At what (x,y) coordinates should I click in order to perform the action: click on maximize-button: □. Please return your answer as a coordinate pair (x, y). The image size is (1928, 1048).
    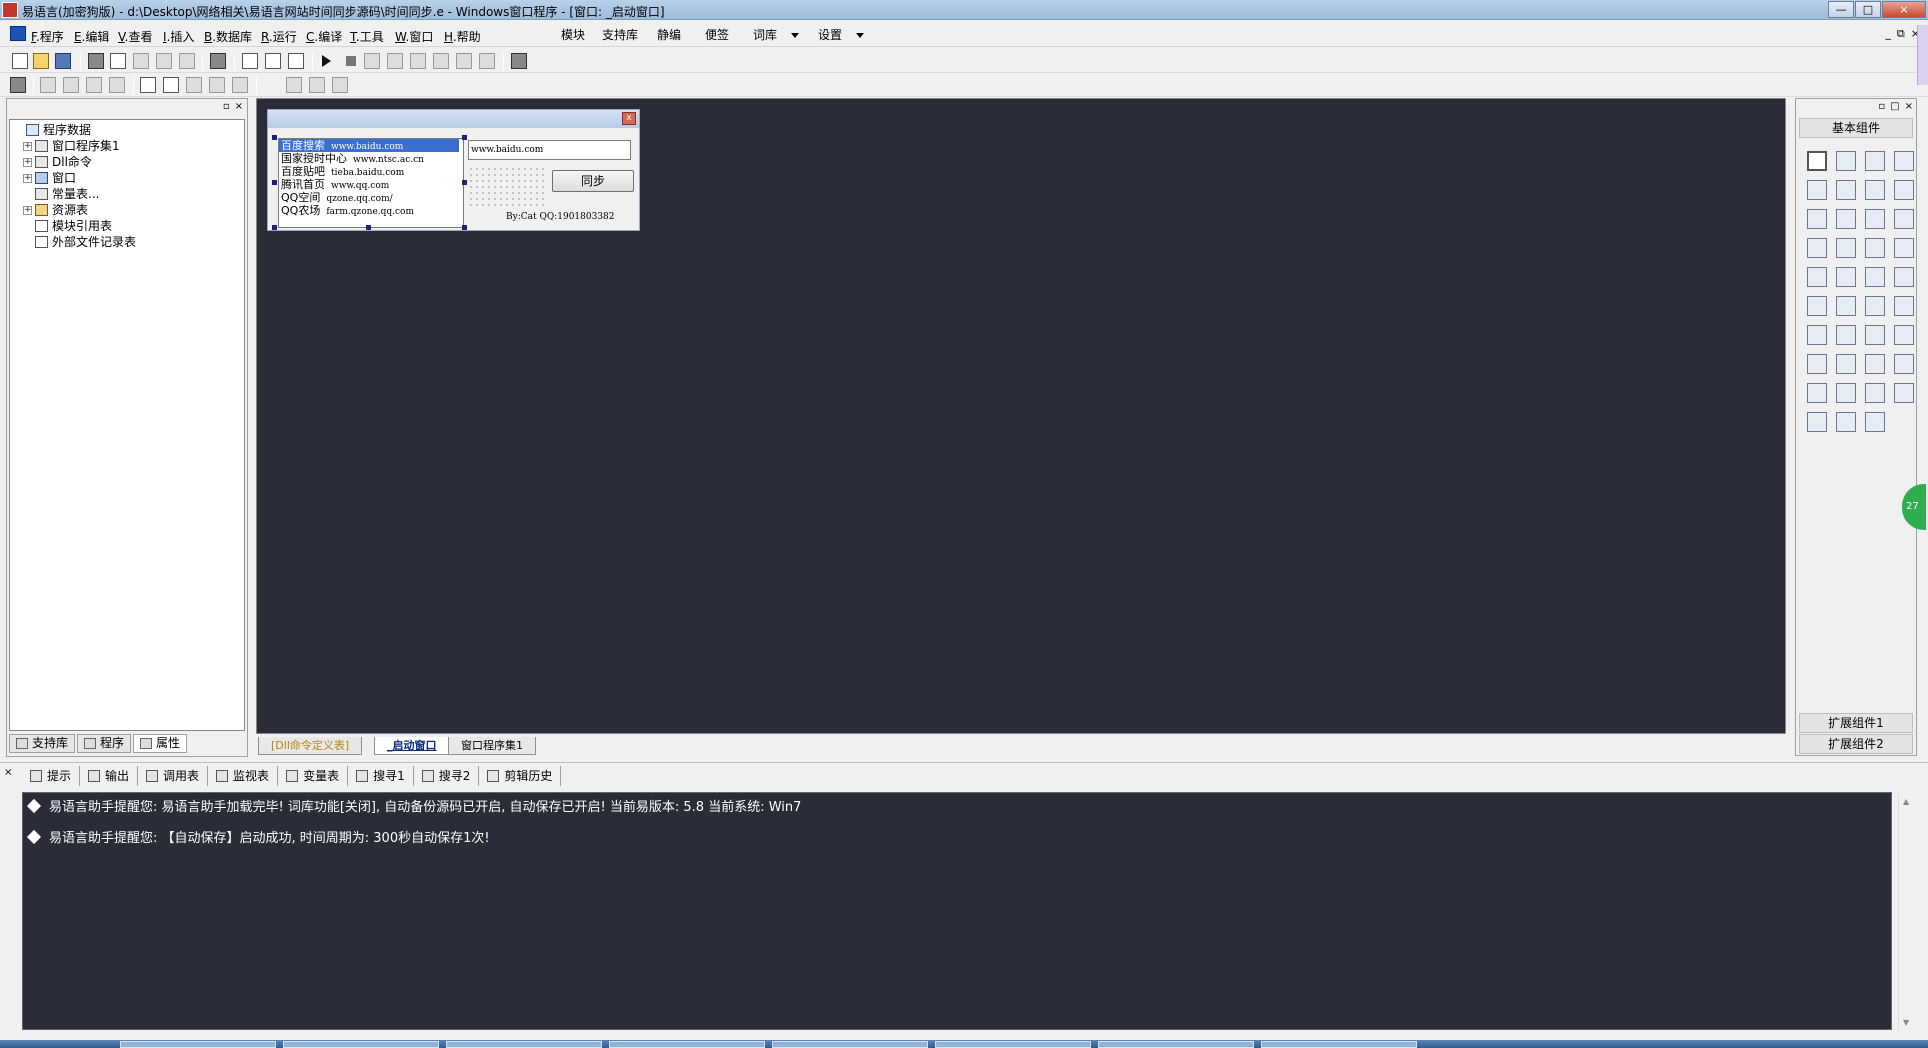
    Looking at the image, I should click on (1868, 9).